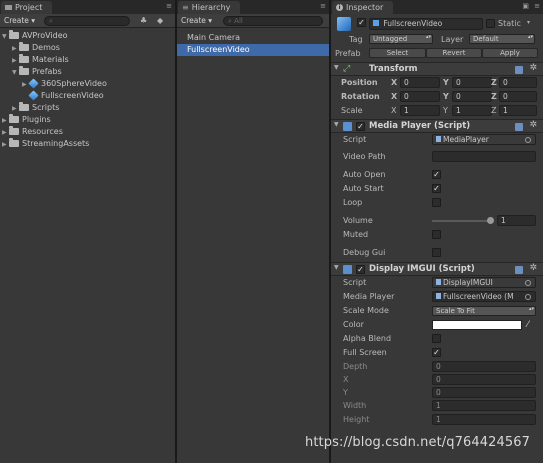 This screenshot has height=463, width=543. I want to click on script-file-icon, so click(438, 282).